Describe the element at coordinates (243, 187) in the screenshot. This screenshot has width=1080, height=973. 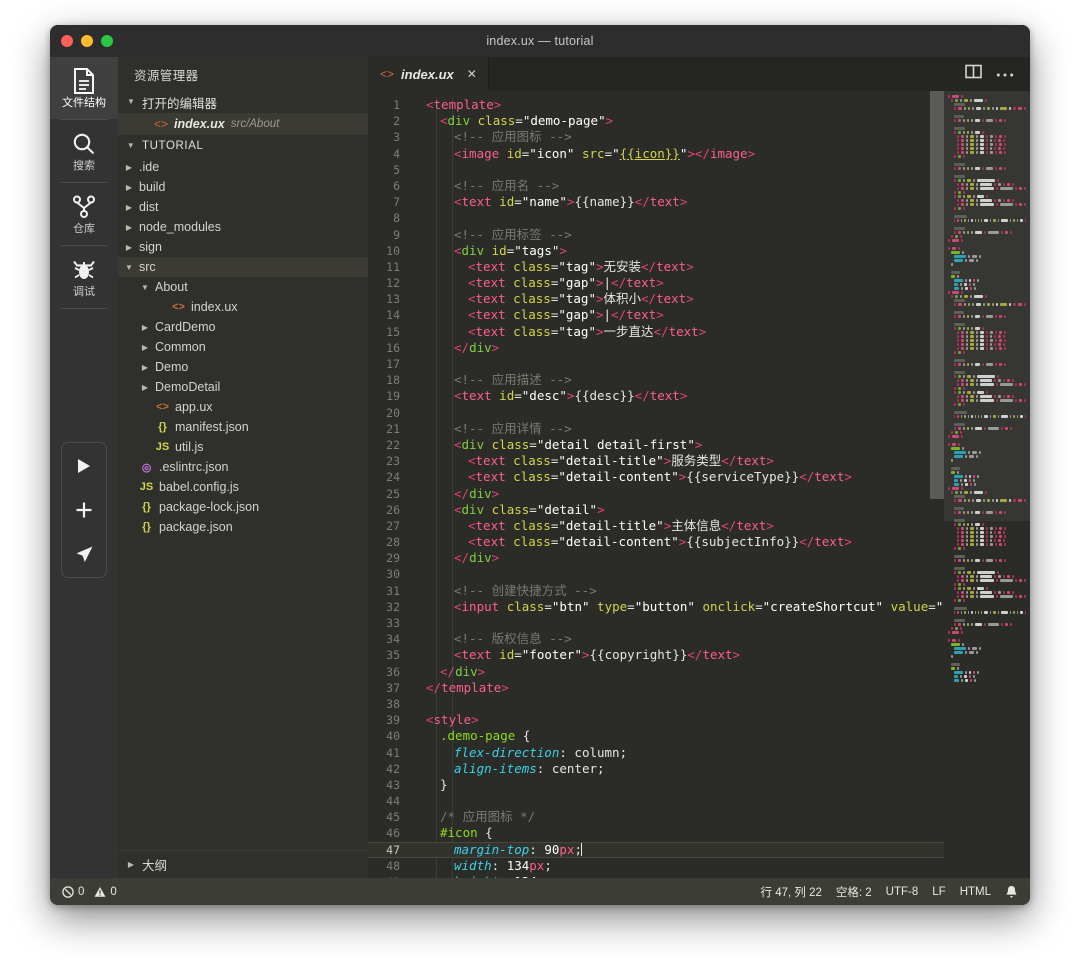
I see `tree-item-build: ▶ build` at that location.